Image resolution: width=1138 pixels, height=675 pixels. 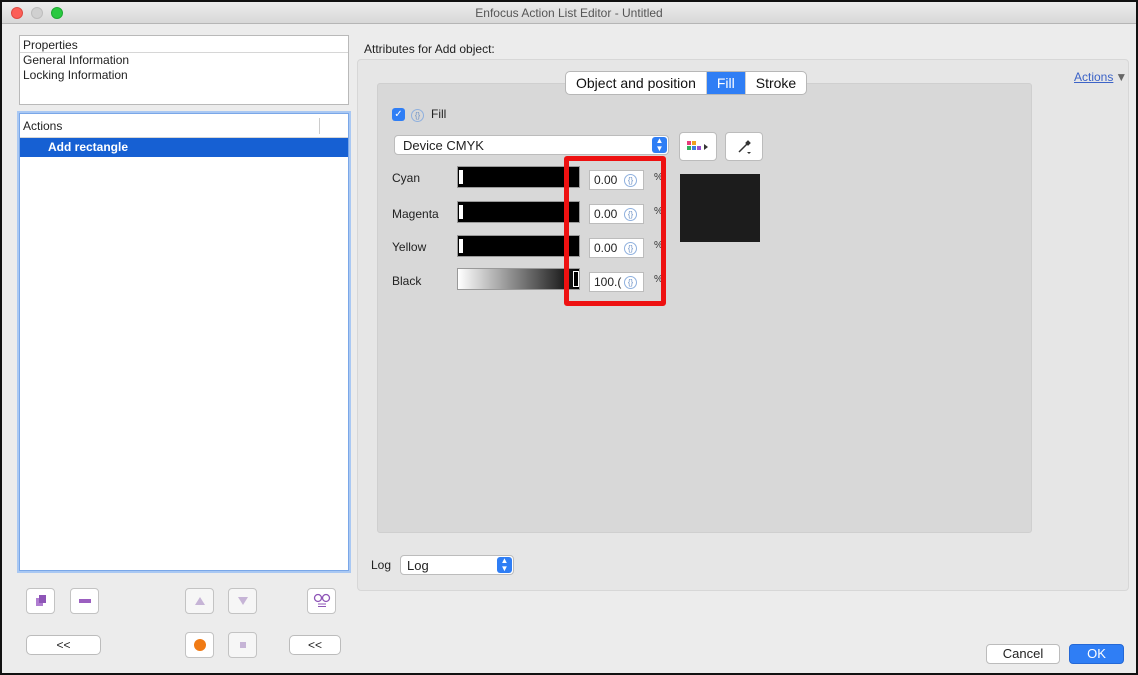 I want to click on eyedropper-icon, so click(x=744, y=146).